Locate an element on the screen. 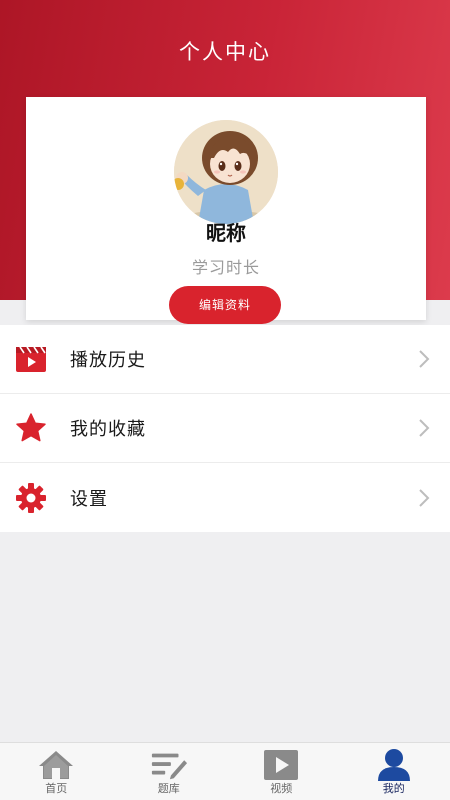  edit-profile-button: 编辑资料 is located at coordinates (225, 305).